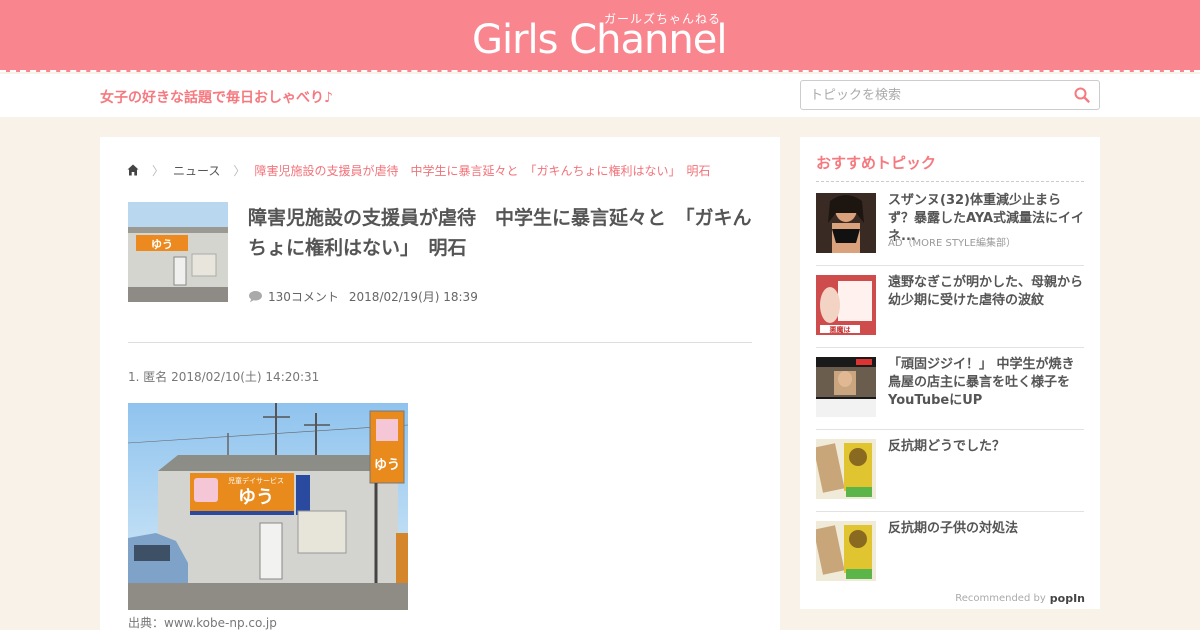 This screenshot has height=630, width=1200. What do you see at coordinates (931, 95) in the screenshot?
I see `search-input` at bounding box center [931, 95].